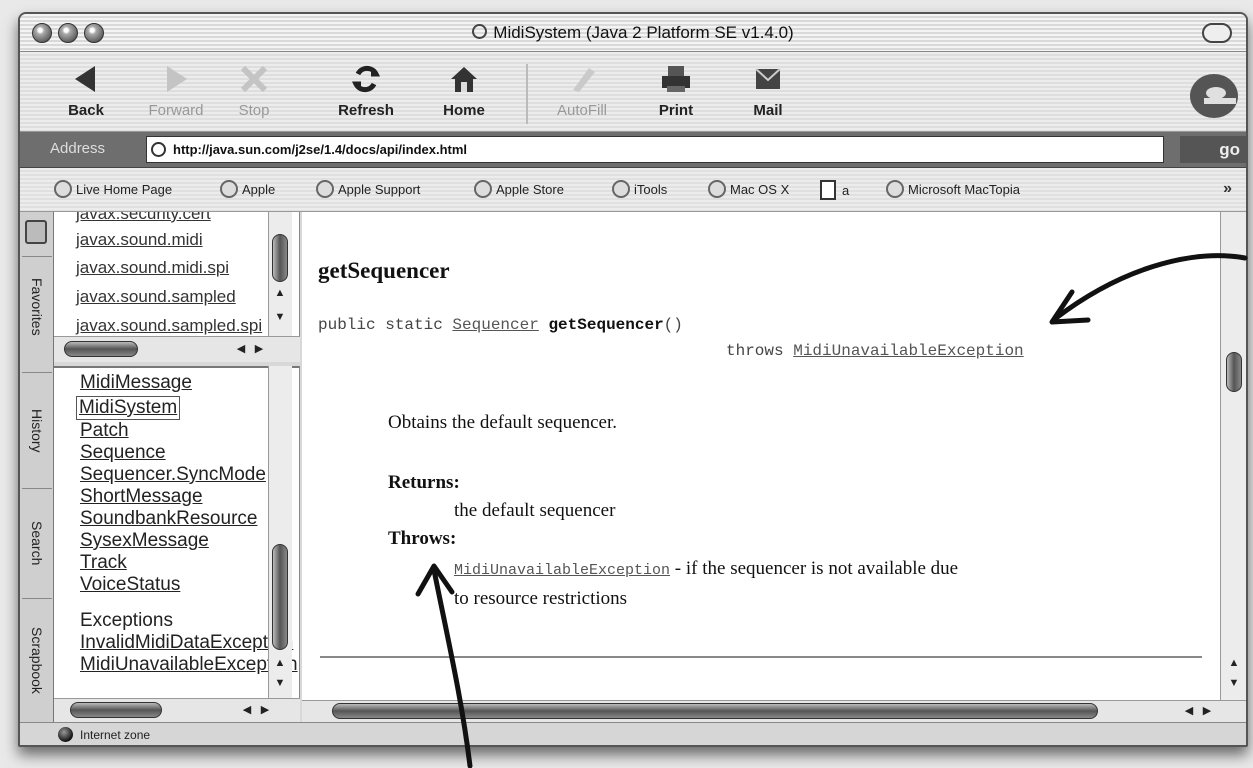 This screenshot has width=1253, height=768. I want to click on status-bar: Internet zone, so click(633, 733).